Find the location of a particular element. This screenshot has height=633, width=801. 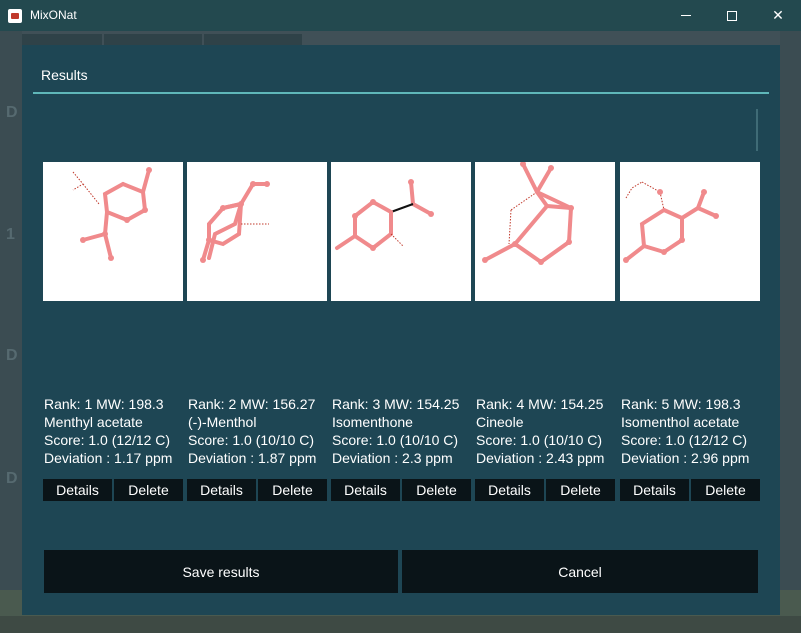

compound-name: Cineole is located at coordinates (500, 422).